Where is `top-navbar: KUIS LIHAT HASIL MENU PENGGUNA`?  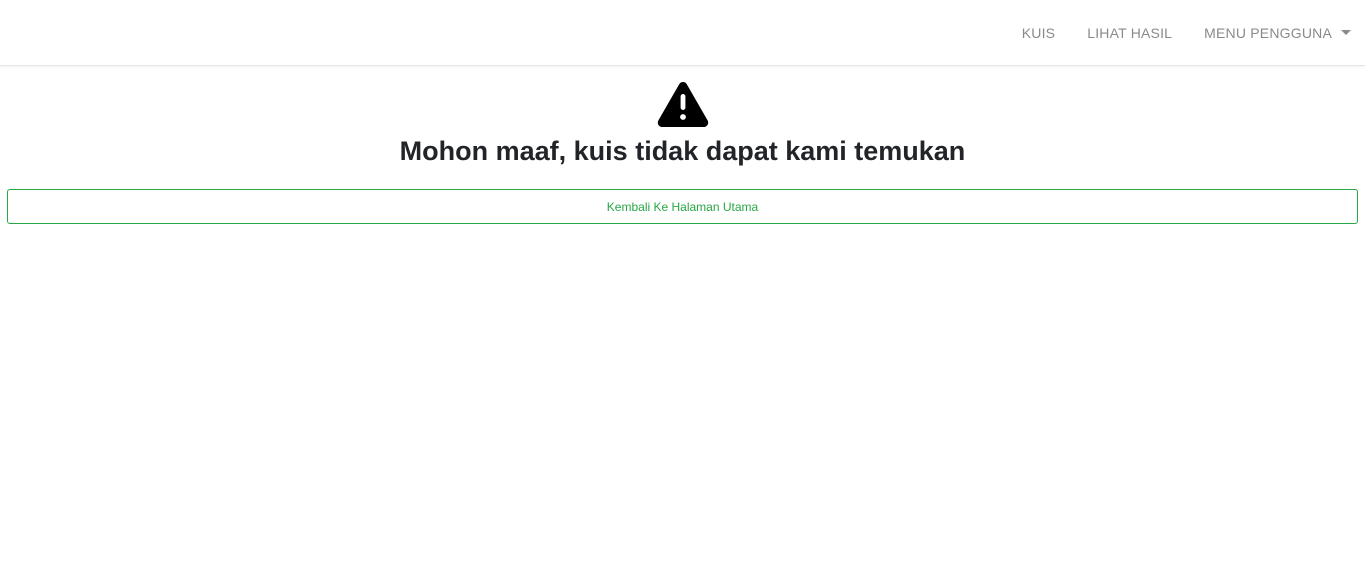 top-navbar: KUIS LIHAT HASIL MENU PENGGUNA is located at coordinates (682, 33).